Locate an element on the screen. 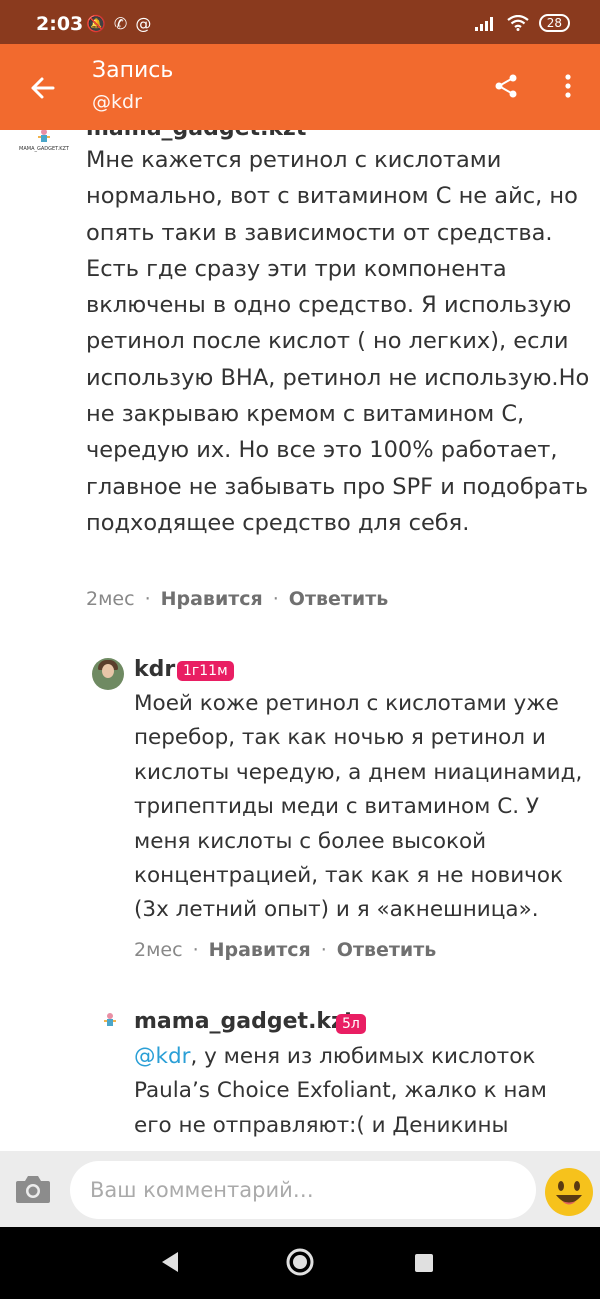  more-vertical-icon is located at coordinates (568, 86).